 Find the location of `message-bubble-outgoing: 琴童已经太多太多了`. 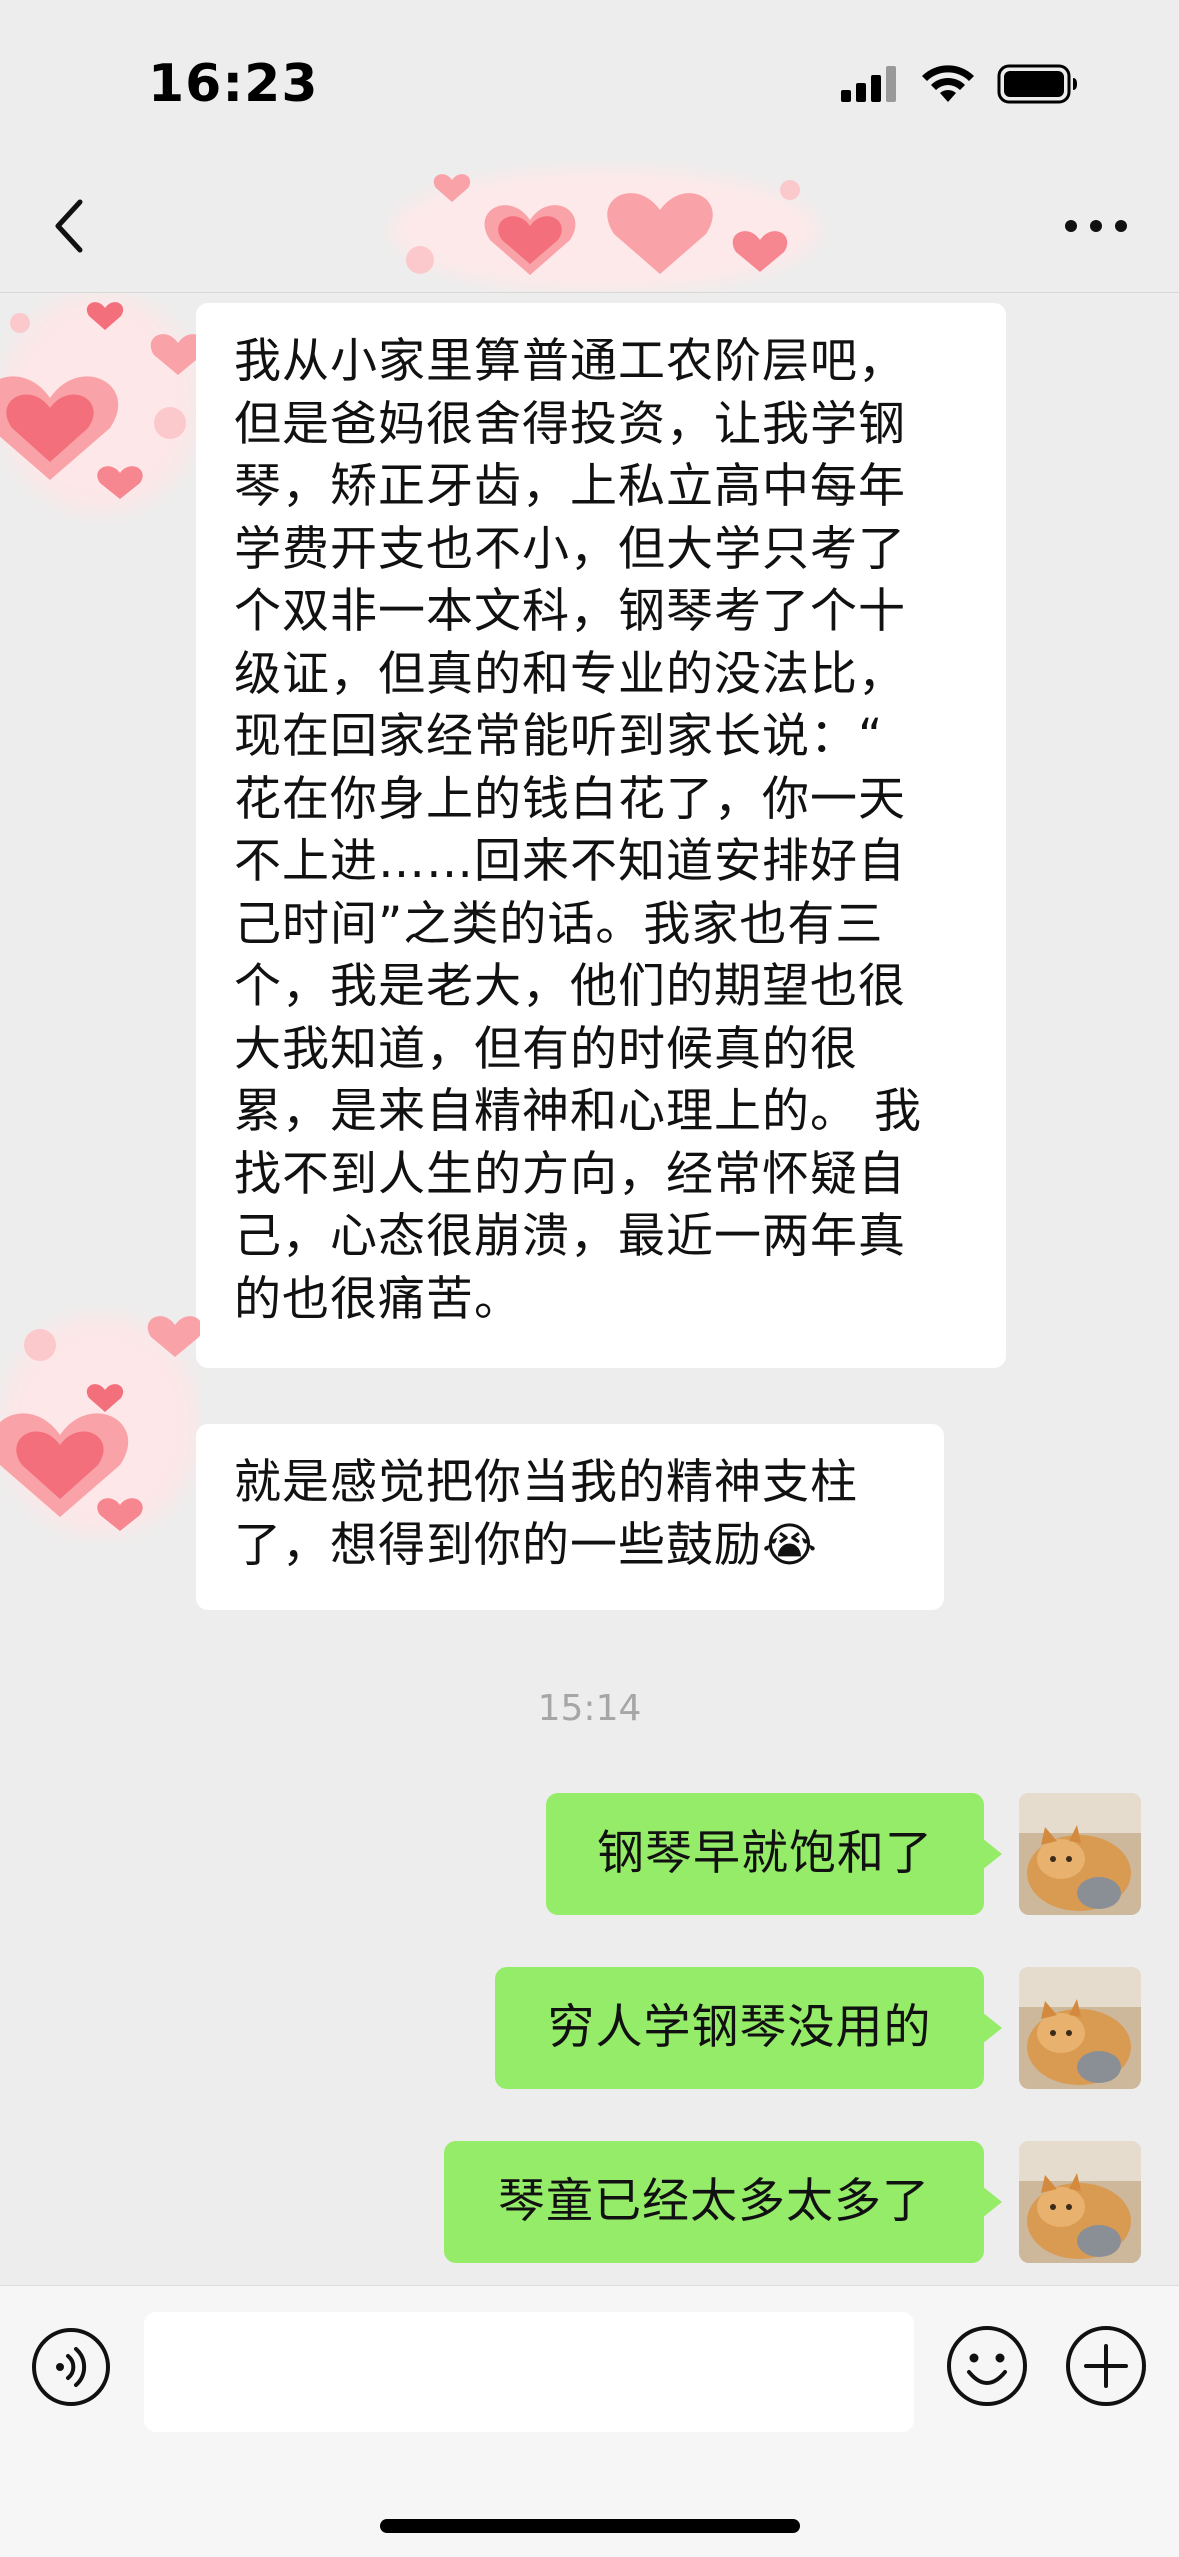

message-bubble-outgoing: 琴童已经太多太多了 is located at coordinates (723, 2202).